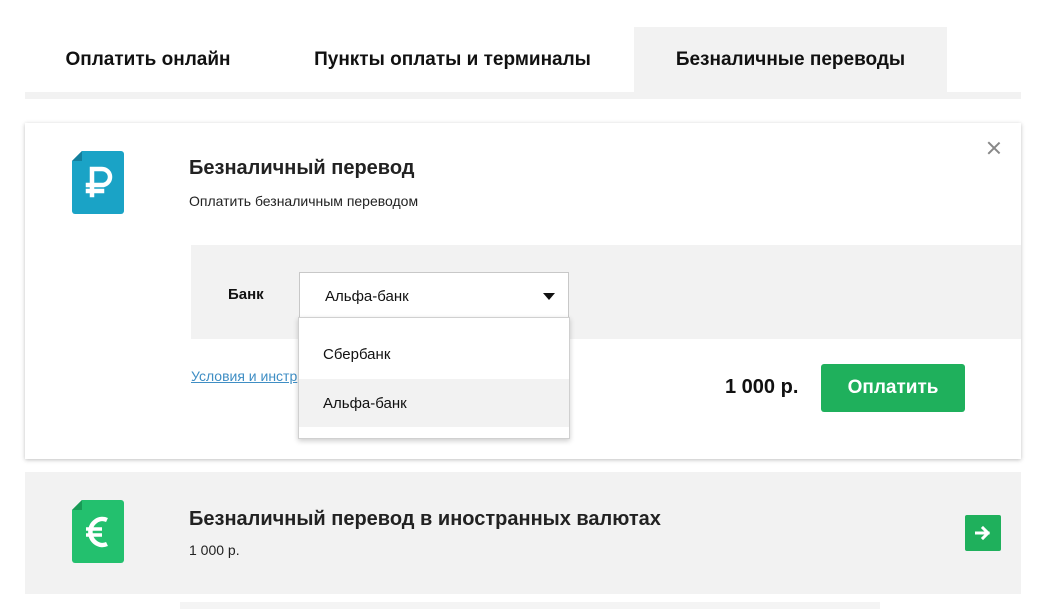  Describe the element at coordinates (994, 148) in the screenshot. I see `close-icon` at that location.